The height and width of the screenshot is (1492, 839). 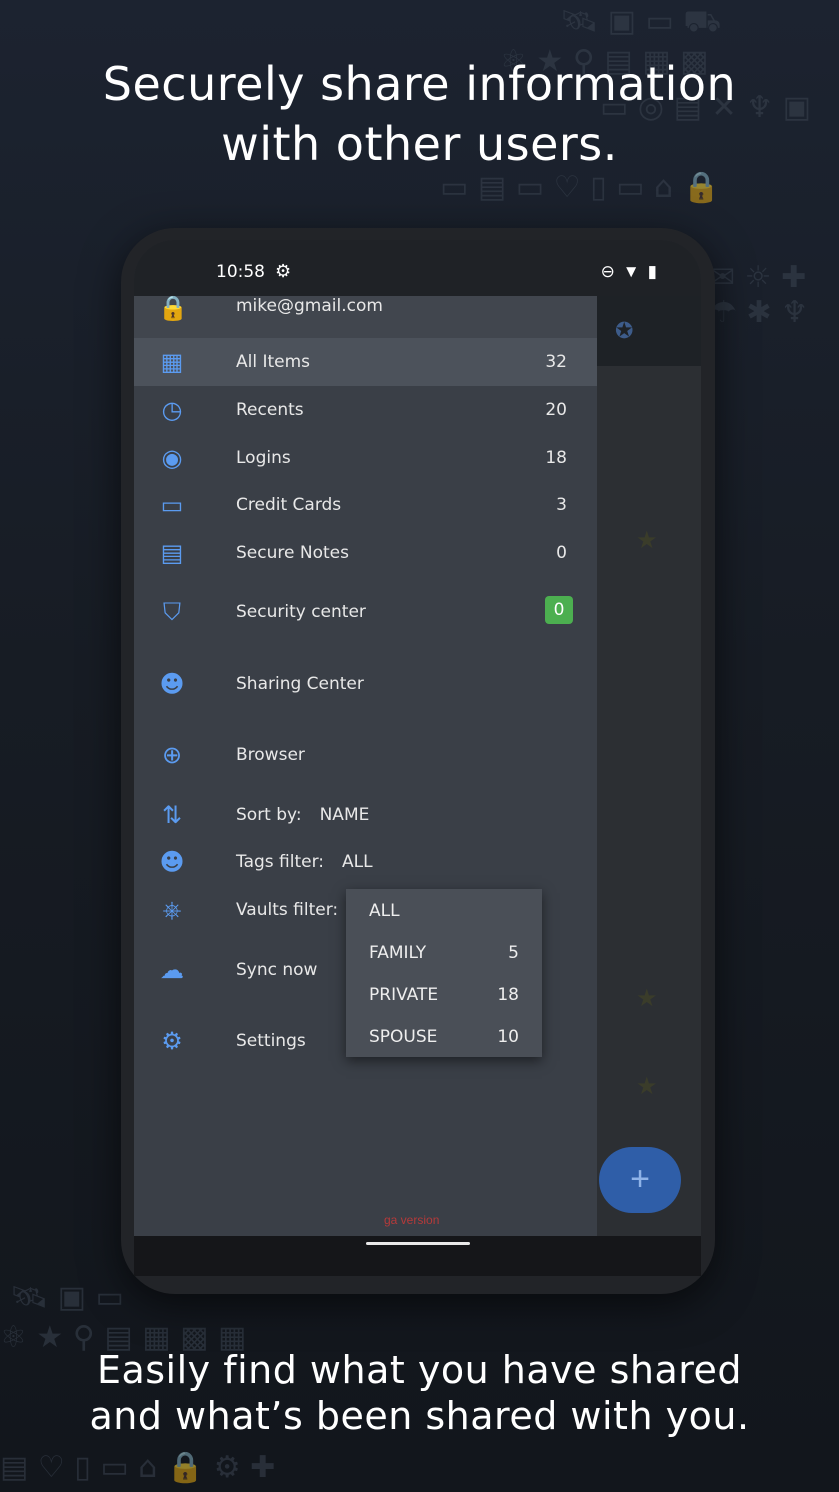 I want to click on drawer-item-logins: ◉ Logins 18, so click(x=365, y=458).